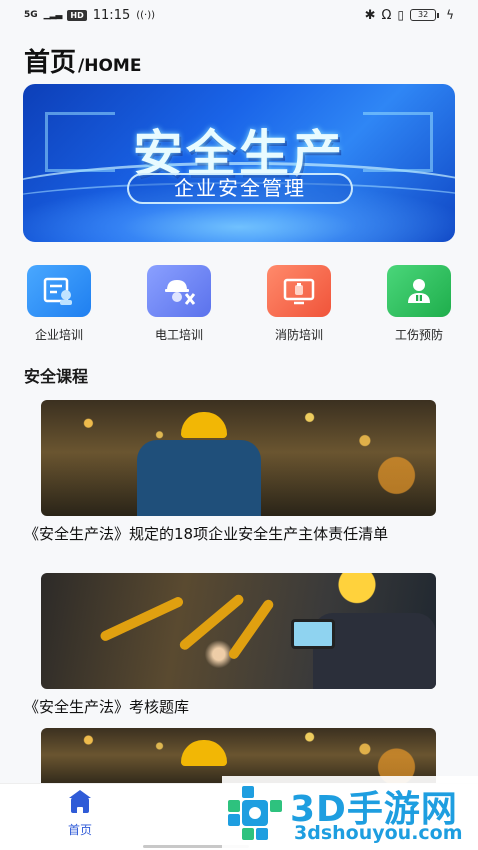  Describe the element at coordinates (378, 833) in the screenshot. I see `watermark-url: 3dshouyou.com` at that location.